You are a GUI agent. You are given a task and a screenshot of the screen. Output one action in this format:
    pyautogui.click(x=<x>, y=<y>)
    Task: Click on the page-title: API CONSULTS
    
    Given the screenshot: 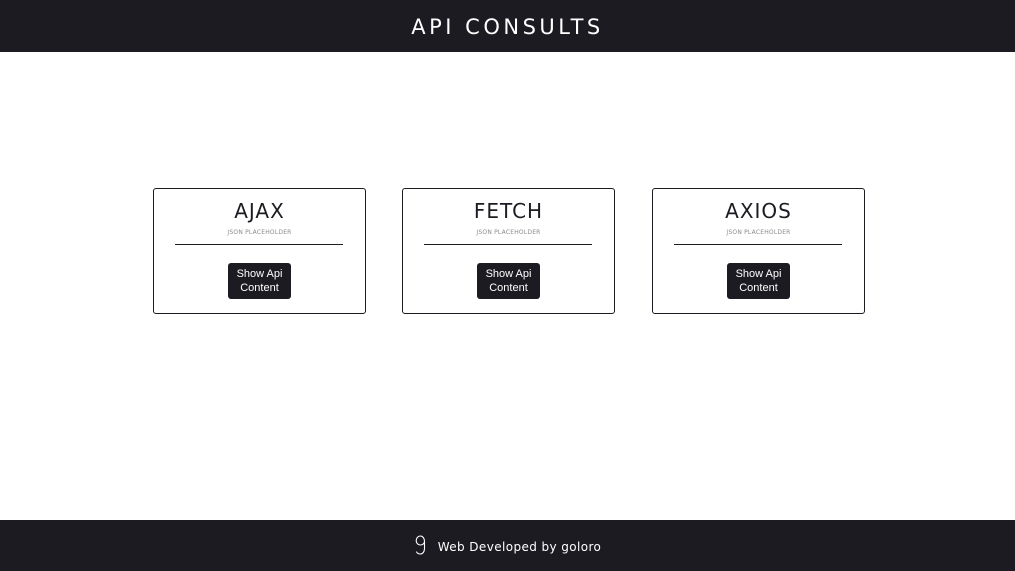 What is the action you would take?
    pyautogui.click(x=507, y=26)
    